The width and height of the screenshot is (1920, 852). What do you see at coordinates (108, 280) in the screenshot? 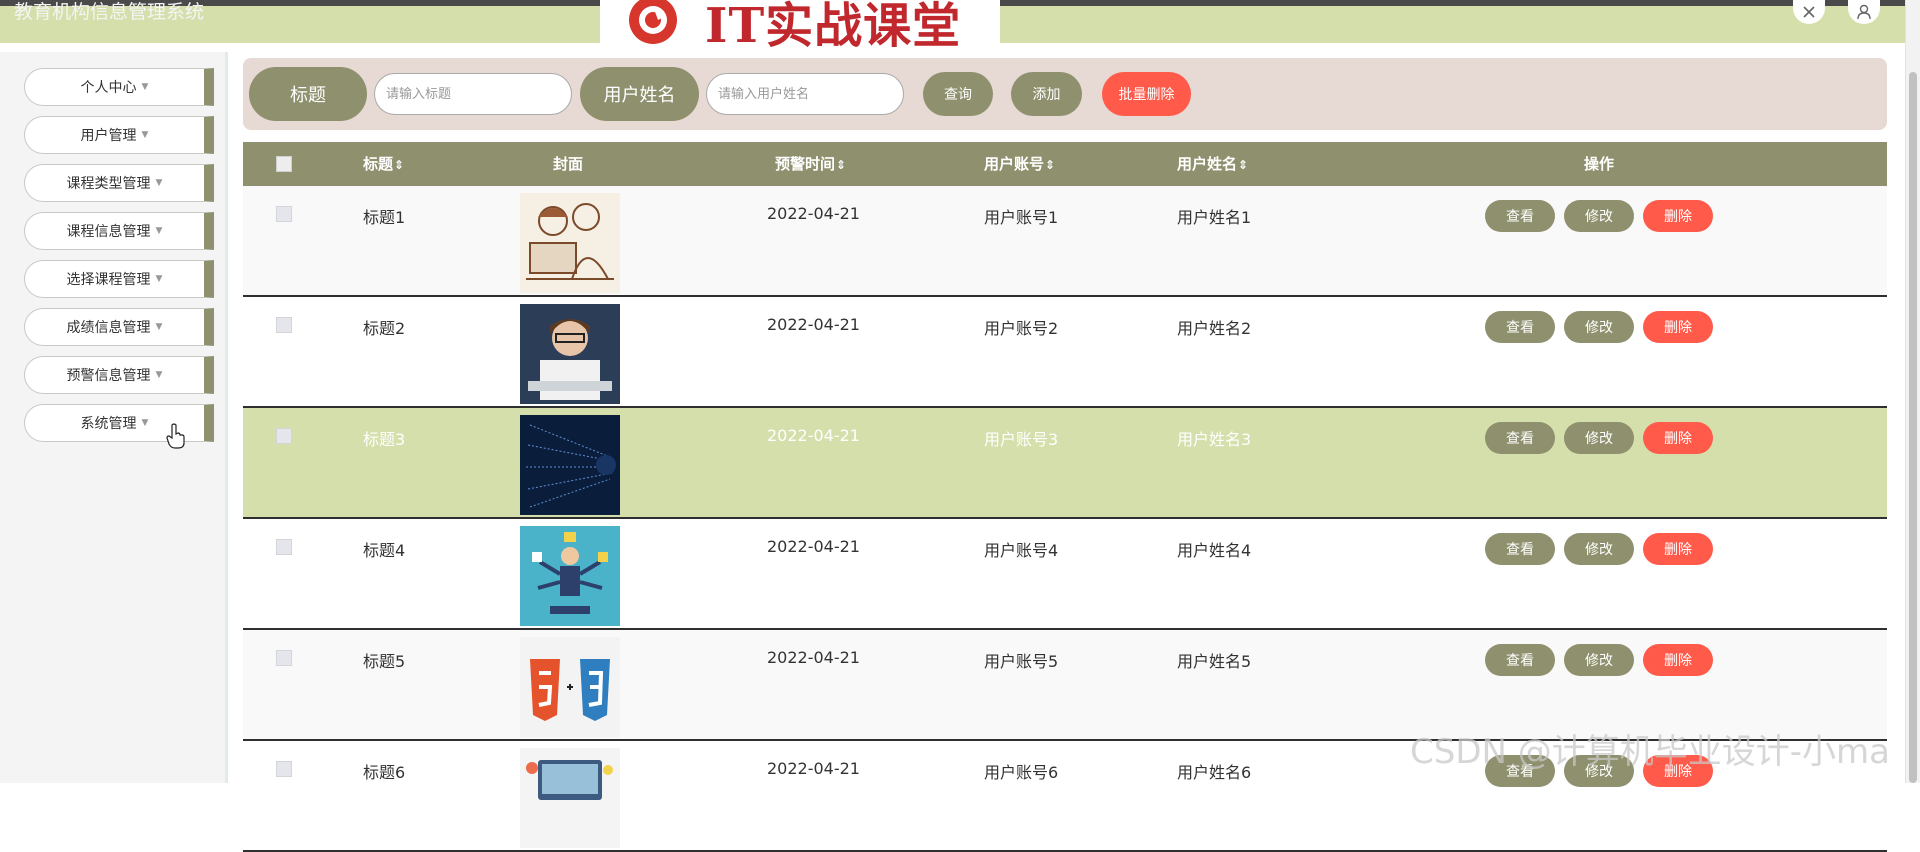
I see `sidebar-item-label: 选择课程管理` at bounding box center [108, 280].